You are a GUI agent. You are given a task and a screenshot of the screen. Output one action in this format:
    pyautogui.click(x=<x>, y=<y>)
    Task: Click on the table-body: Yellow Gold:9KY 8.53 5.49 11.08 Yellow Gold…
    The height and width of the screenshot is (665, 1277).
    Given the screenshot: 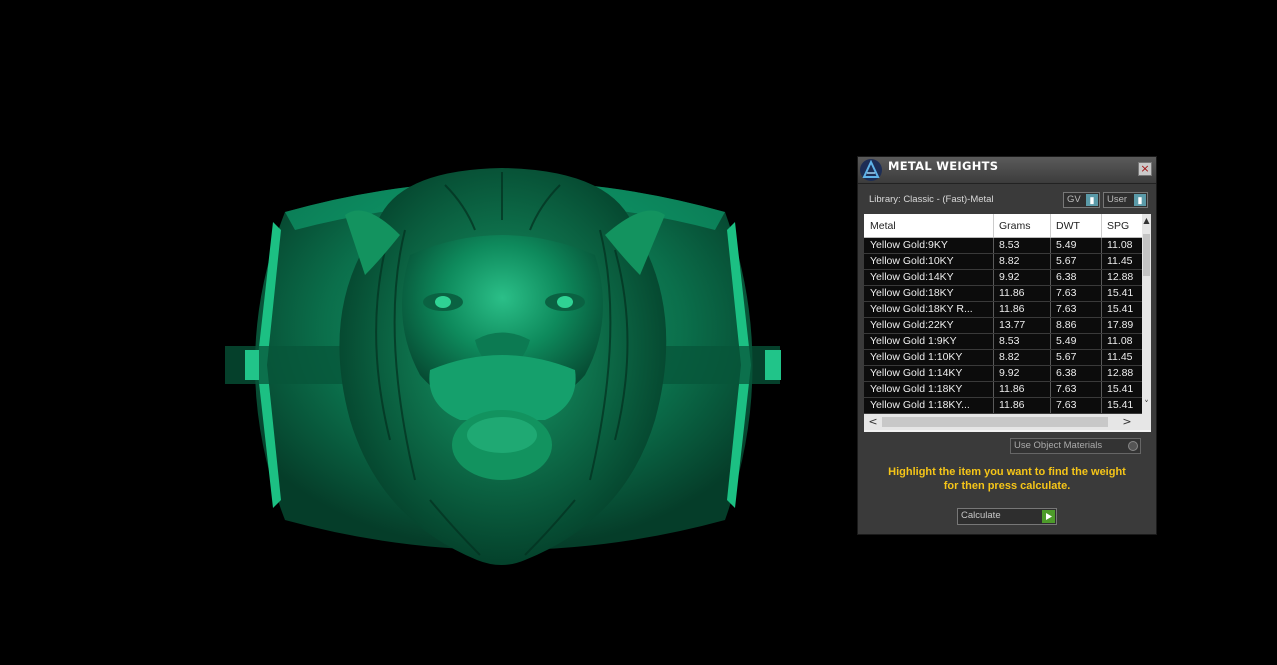 What is the action you would take?
    pyautogui.click(x=1003, y=326)
    